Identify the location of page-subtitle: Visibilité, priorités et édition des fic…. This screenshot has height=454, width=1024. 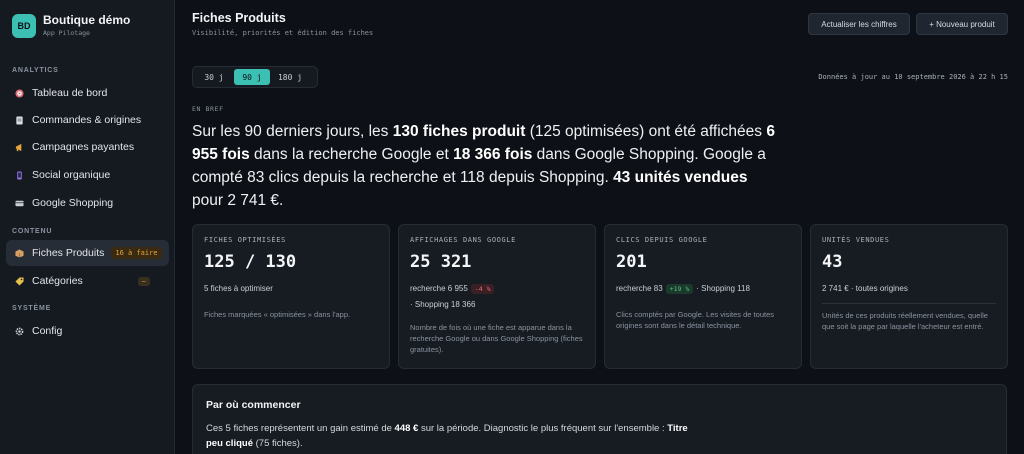
(283, 33).